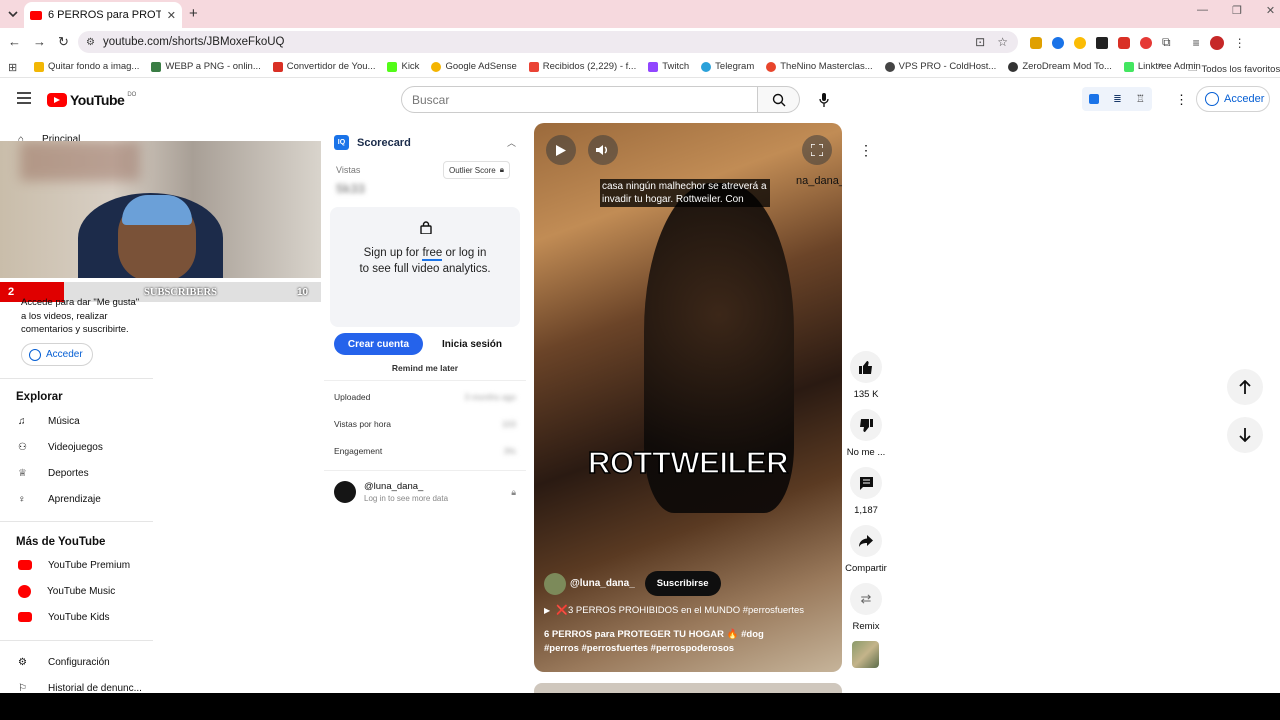 The width and height of the screenshot is (1280, 720). I want to click on remind-later-link: Remind me later, so click(425, 368).